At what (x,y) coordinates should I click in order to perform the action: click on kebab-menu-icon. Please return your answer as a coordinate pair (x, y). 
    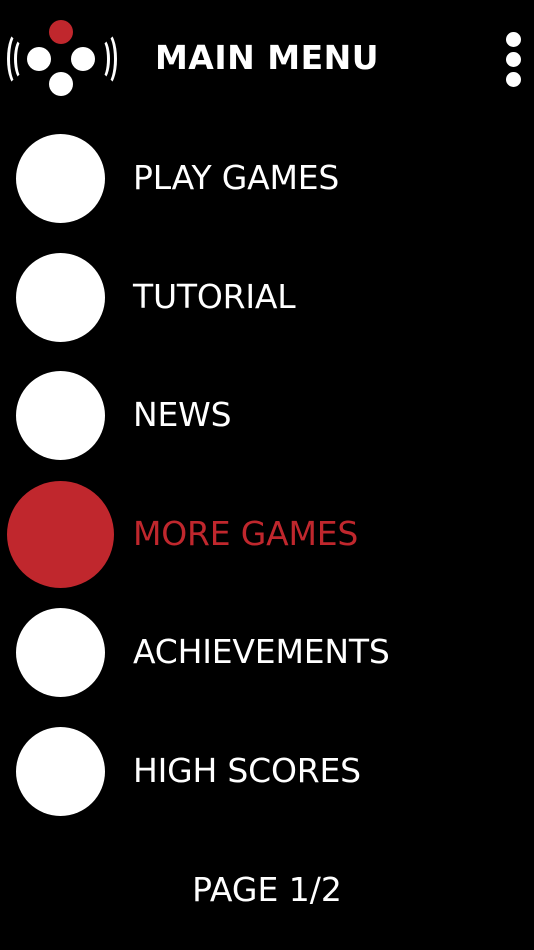
    Looking at the image, I should click on (514, 60).